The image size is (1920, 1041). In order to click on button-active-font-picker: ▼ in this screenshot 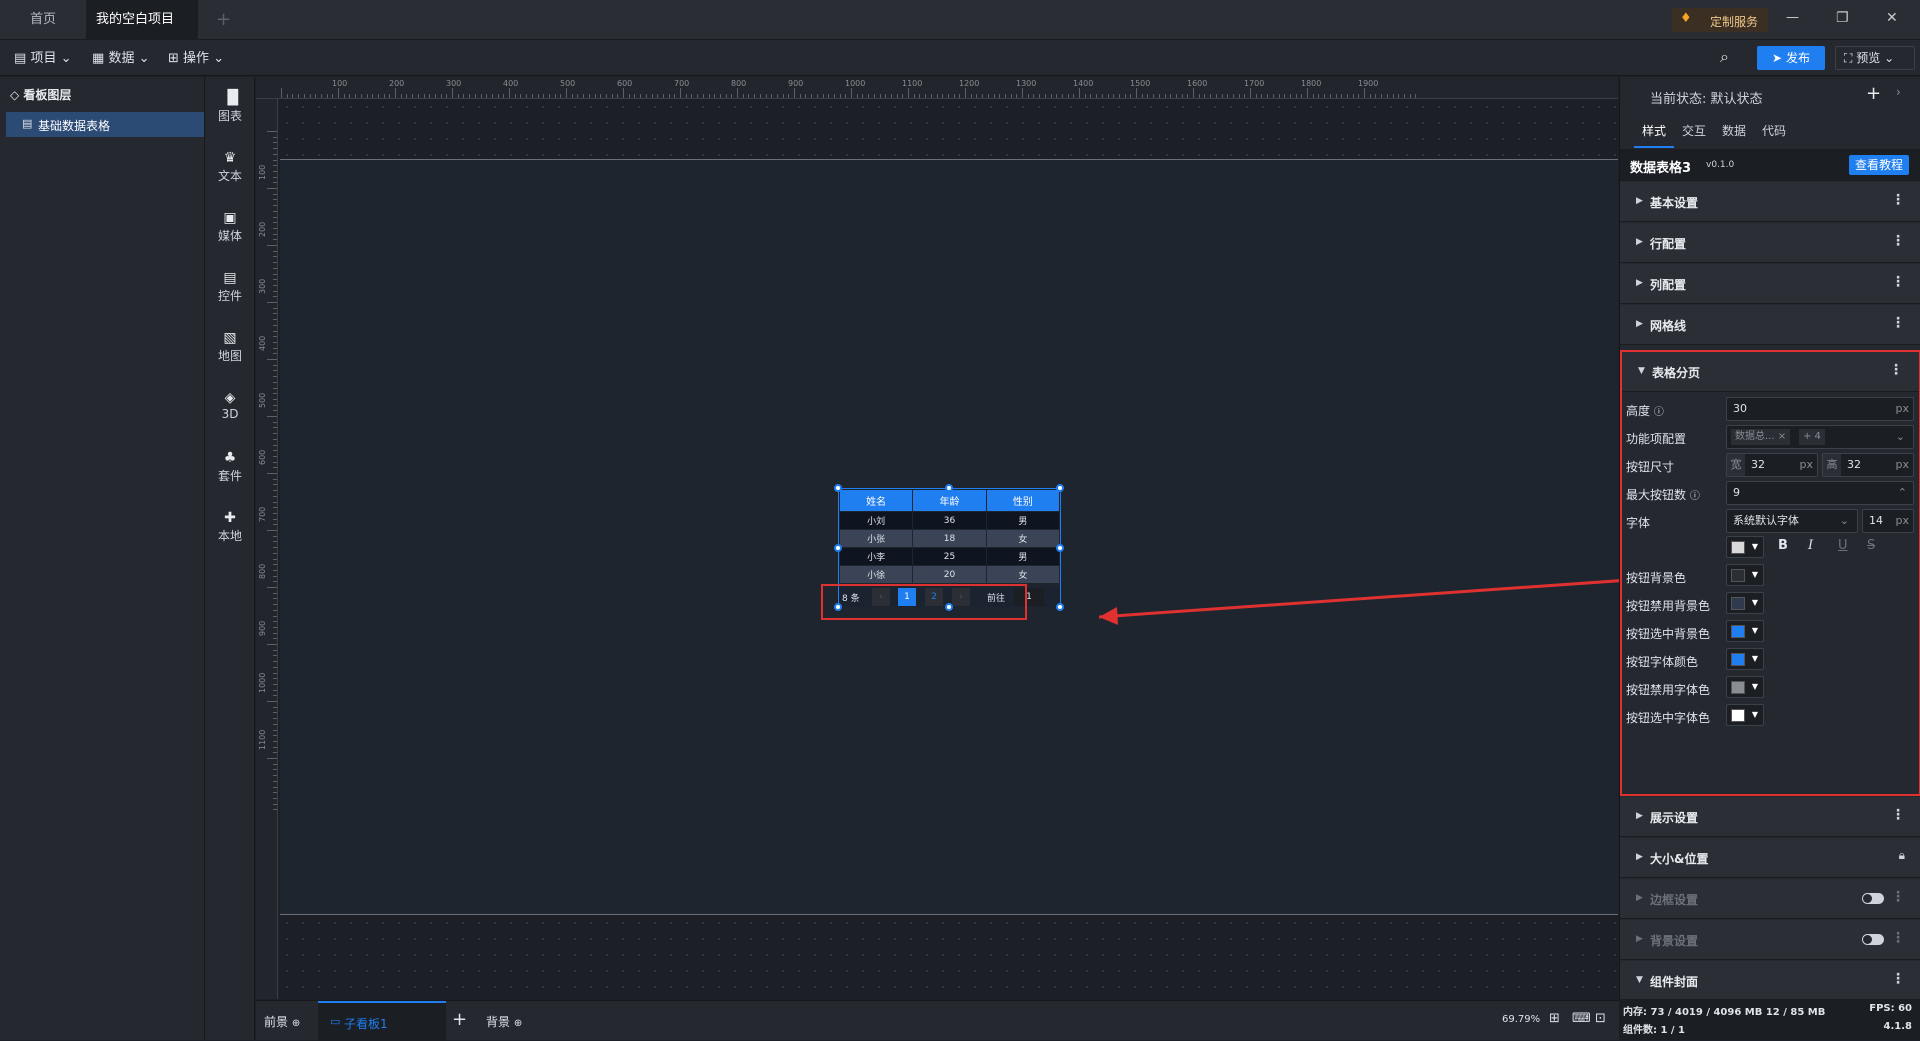, I will do `click(1745, 715)`.